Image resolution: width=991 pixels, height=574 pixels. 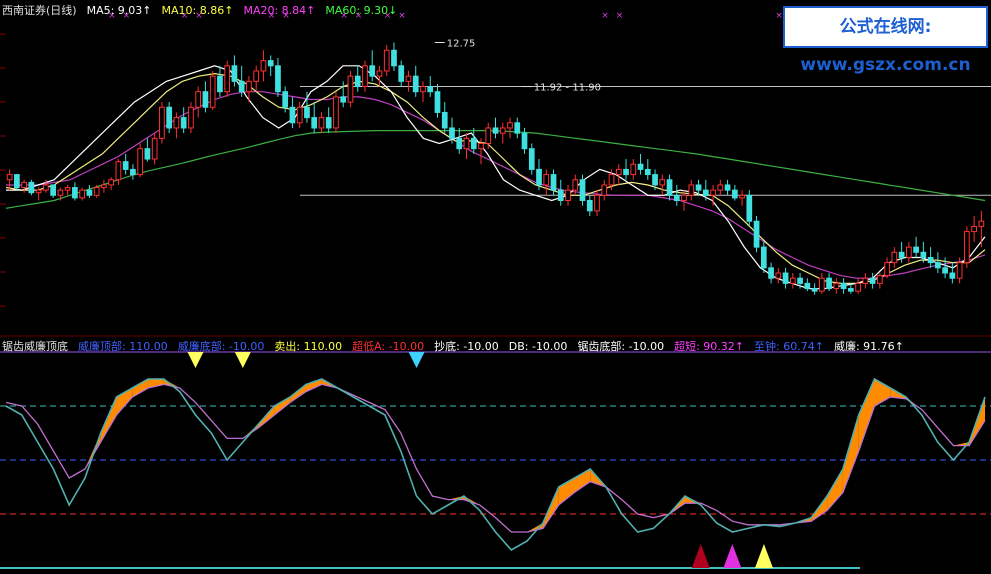 I want to click on legend-item: 超短: 90.32↑, so click(x=709, y=346).